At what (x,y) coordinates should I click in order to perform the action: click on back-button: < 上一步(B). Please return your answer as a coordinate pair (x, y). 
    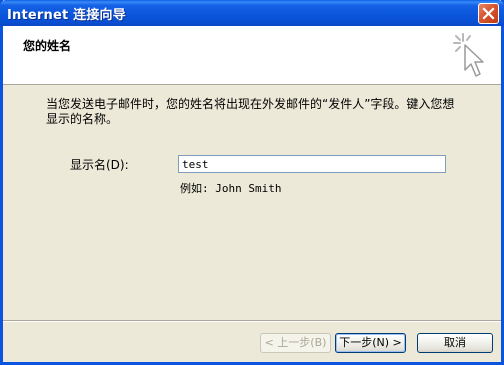
    Looking at the image, I should click on (295, 343).